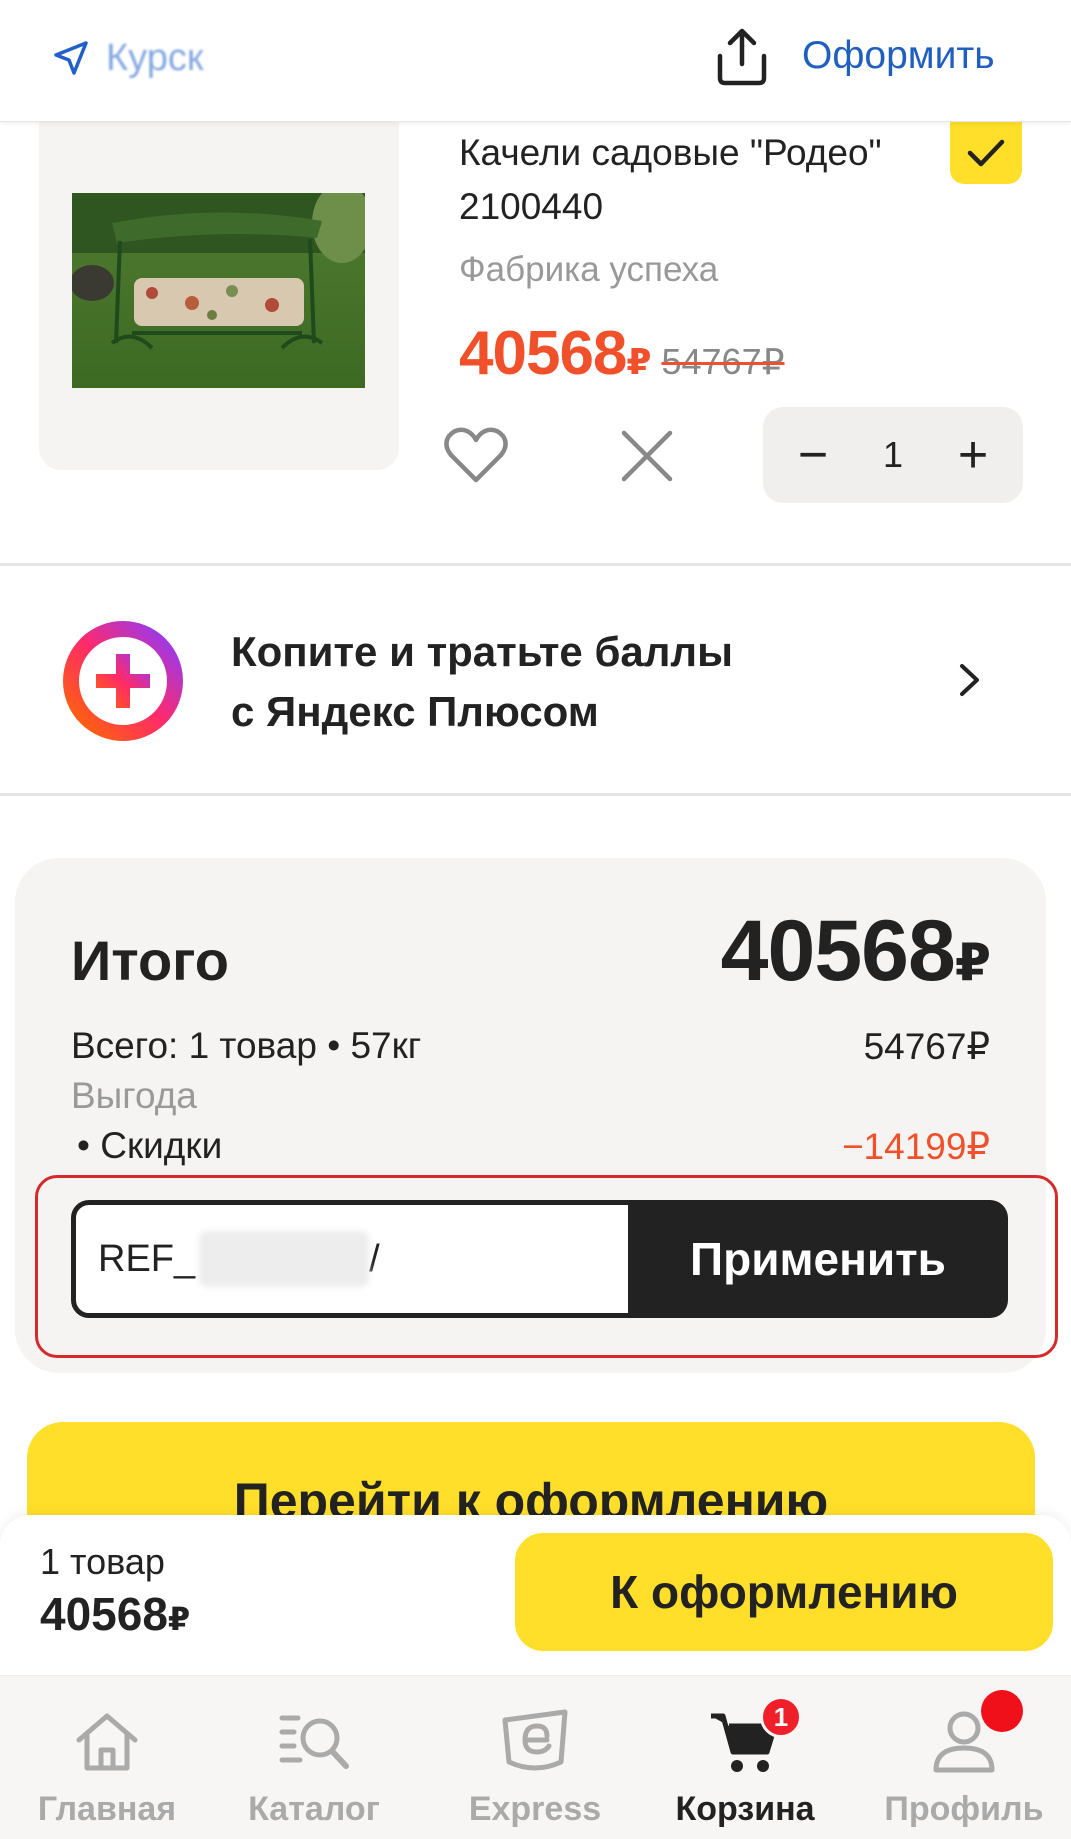 The height and width of the screenshot is (1839, 1071). I want to click on share-icon, so click(742, 57).